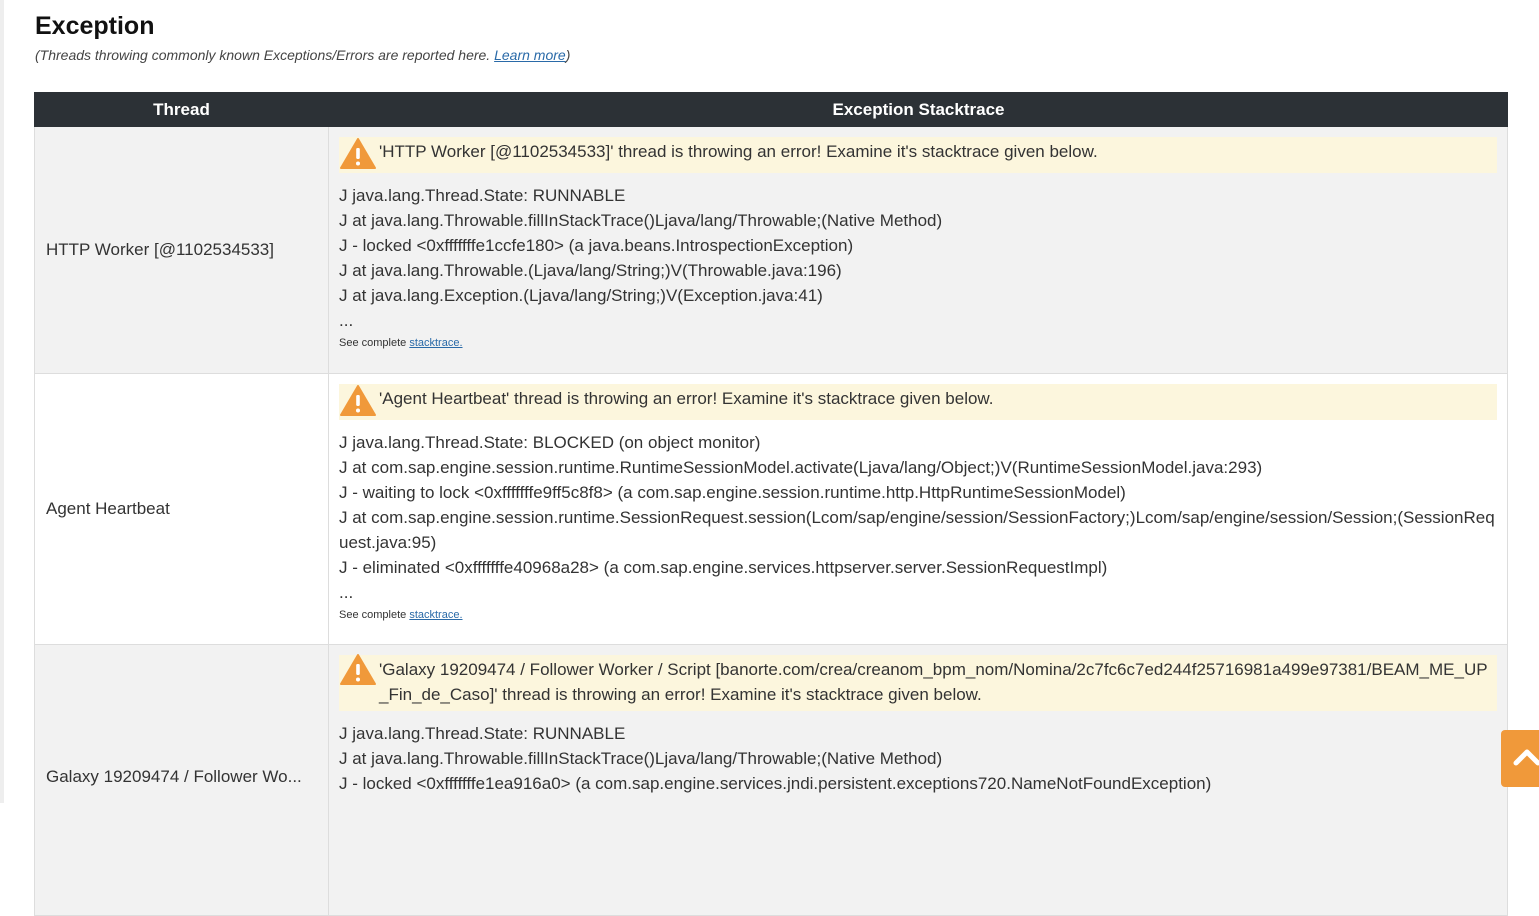 This screenshot has height=916, width=1539. Describe the element at coordinates (181, 109) in the screenshot. I see `column-header-thread: Thread` at that location.